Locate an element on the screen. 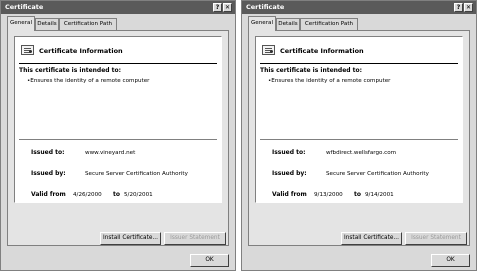 The width and height of the screenshot is (477, 273). valid-to-value: 9/14/2001 is located at coordinates (379, 195).